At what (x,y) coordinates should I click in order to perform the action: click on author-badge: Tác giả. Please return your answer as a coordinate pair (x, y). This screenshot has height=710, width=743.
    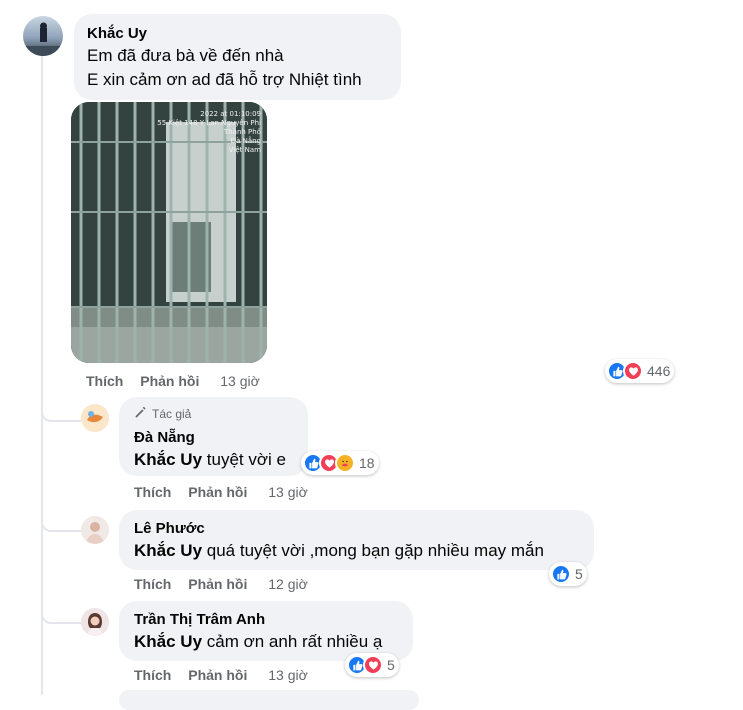
    Looking at the image, I should click on (162, 414).